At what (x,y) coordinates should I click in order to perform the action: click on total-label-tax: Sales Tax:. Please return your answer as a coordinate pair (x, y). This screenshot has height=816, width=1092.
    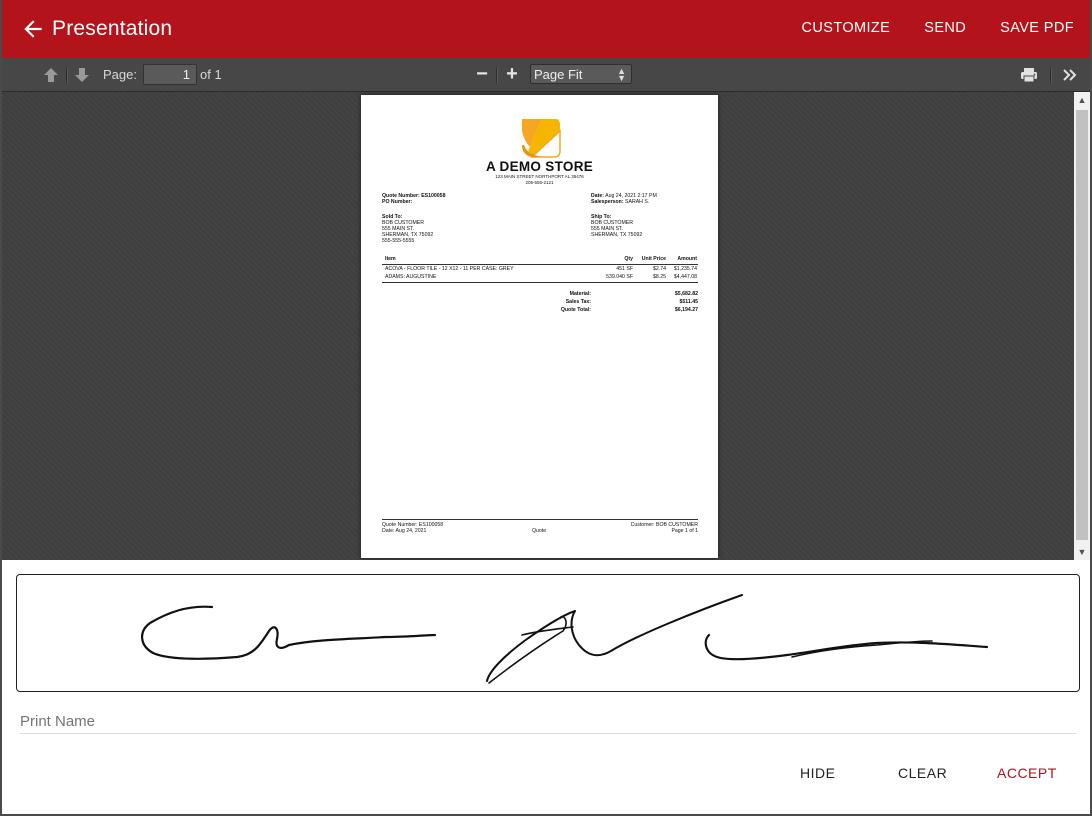
    Looking at the image, I should click on (578, 302).